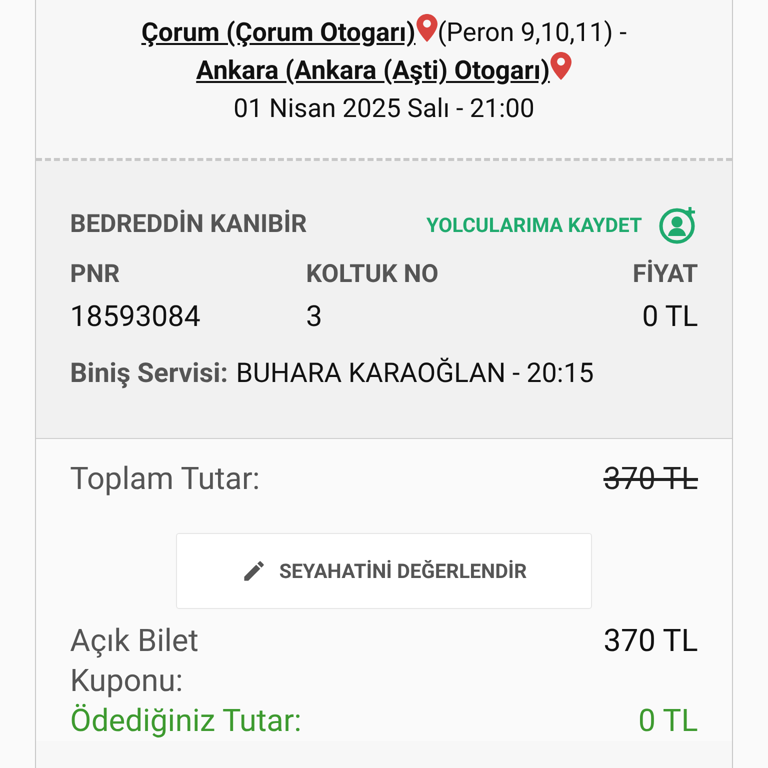  Describe the element at coordinates (165, 478) in the screenshot. I see `amount-label: Toplam Tutar:` at that location.